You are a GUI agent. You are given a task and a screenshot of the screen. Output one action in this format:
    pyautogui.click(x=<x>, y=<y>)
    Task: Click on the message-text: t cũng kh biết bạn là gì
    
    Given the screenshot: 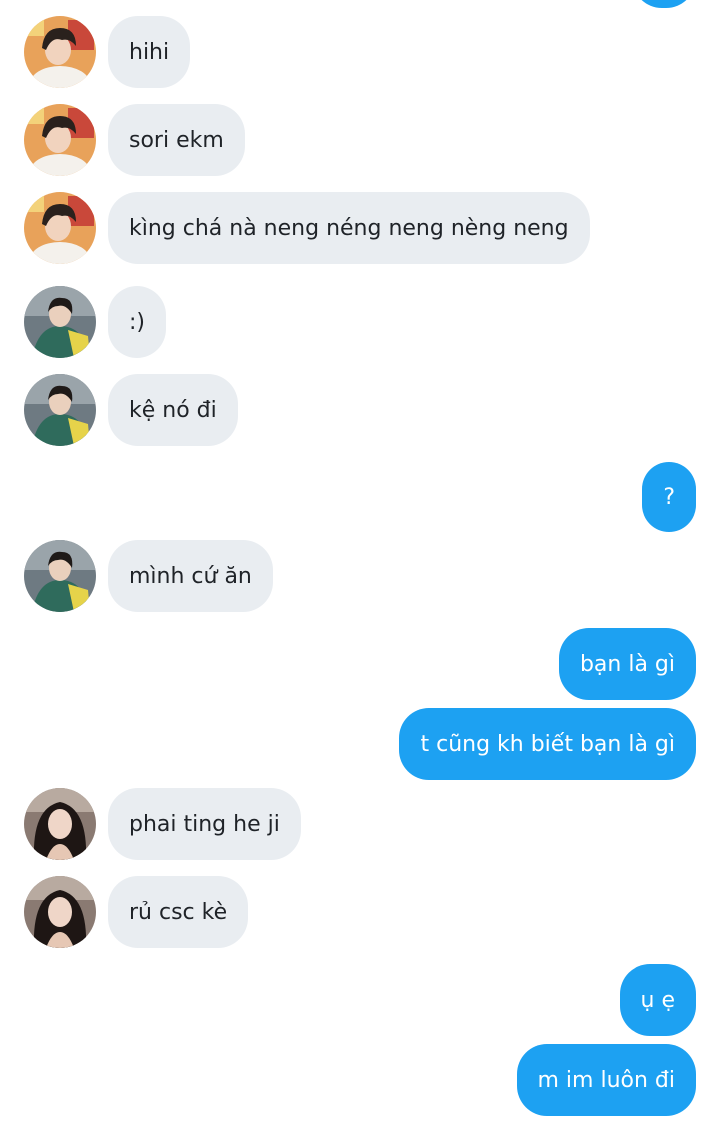 What is the action you would take?
    pyautogui.click(x=547, y=744)
    